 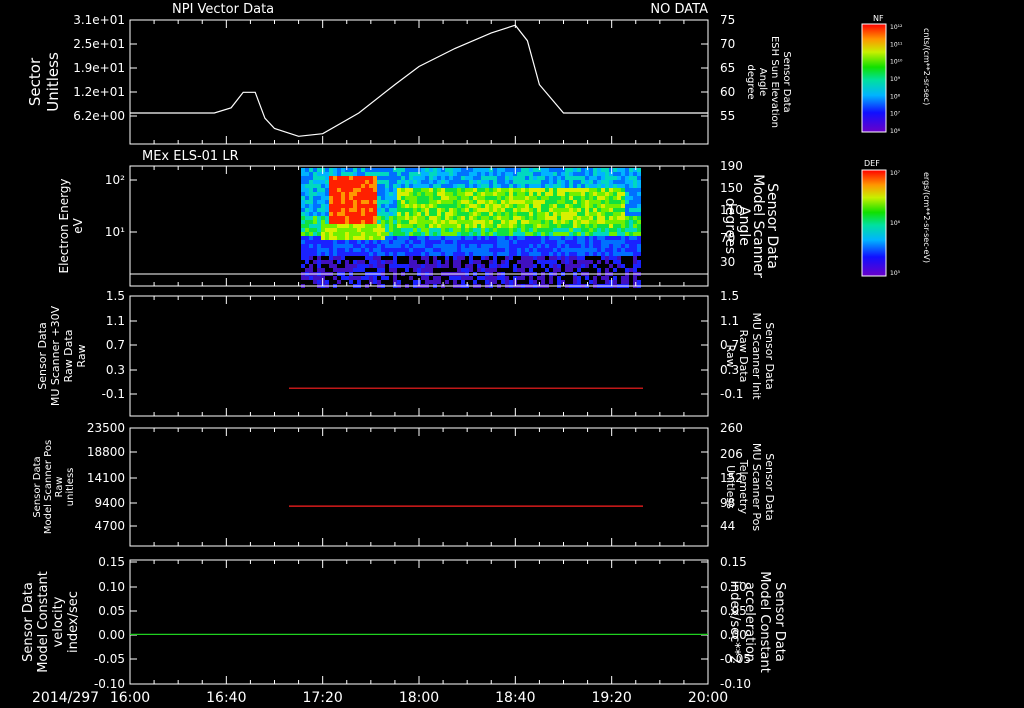 I want to click on y-ticks: 1.51.10.70.3-0.11.51.10.70.3-0.1, so click(x=422, y=352).